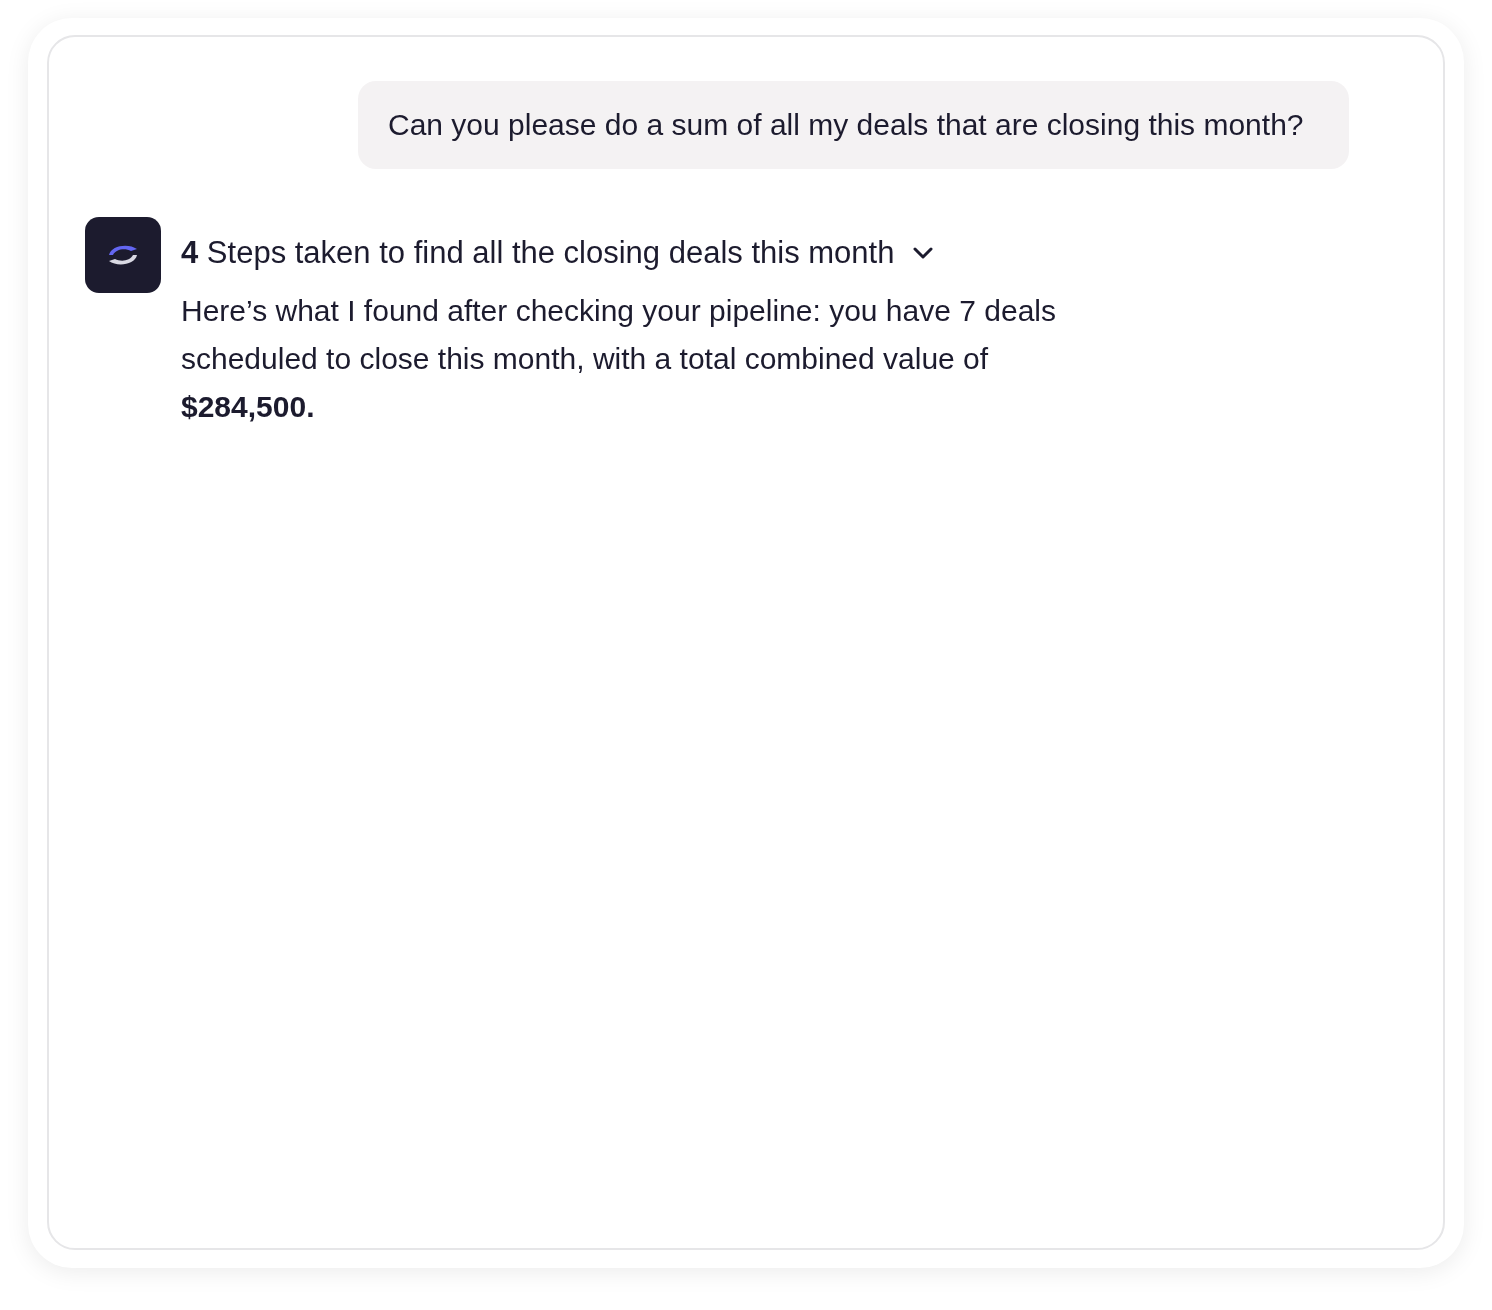 The image size is (1492, 1310). What do you see at coordinates (123, 255) in the screenshot?
I see `assistant-logo-icon` at bounding box center [123, 255].